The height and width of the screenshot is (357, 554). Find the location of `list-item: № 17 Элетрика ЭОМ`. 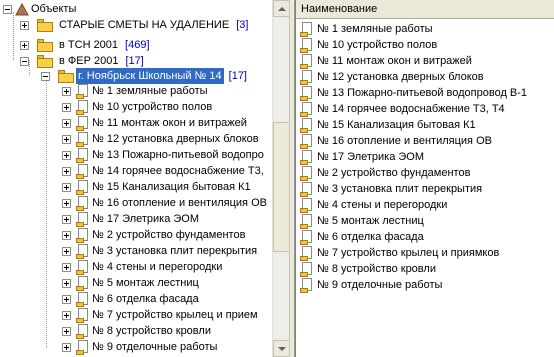

list-item: № 17 Элетрика ЭОМ is located at coordinates (360, 157).